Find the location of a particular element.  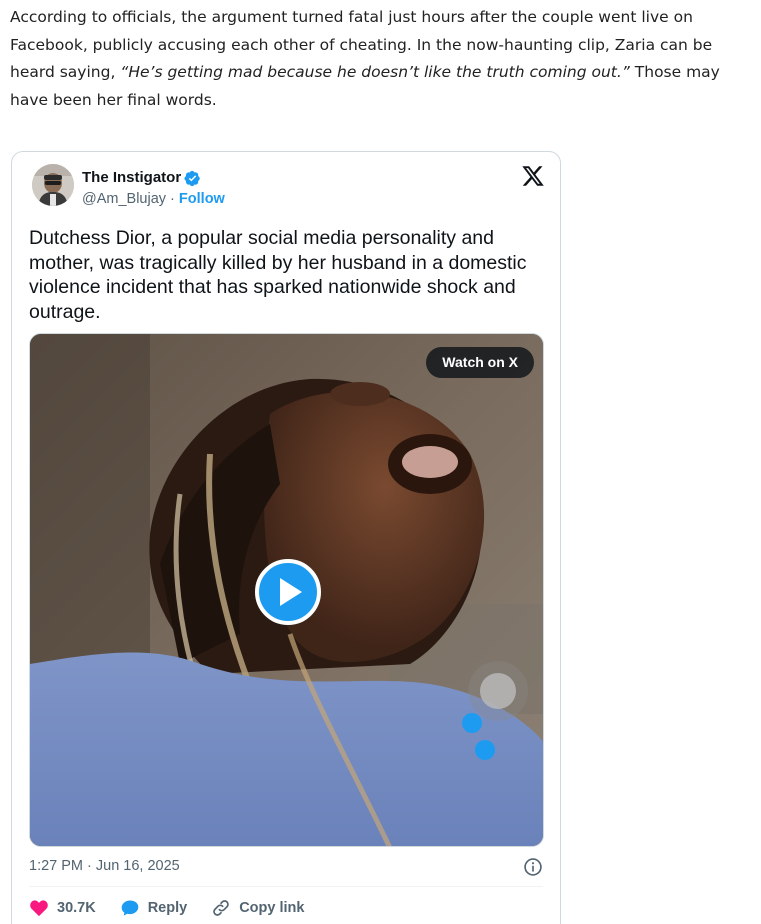

info-icon is located at coordinates (533, 867).